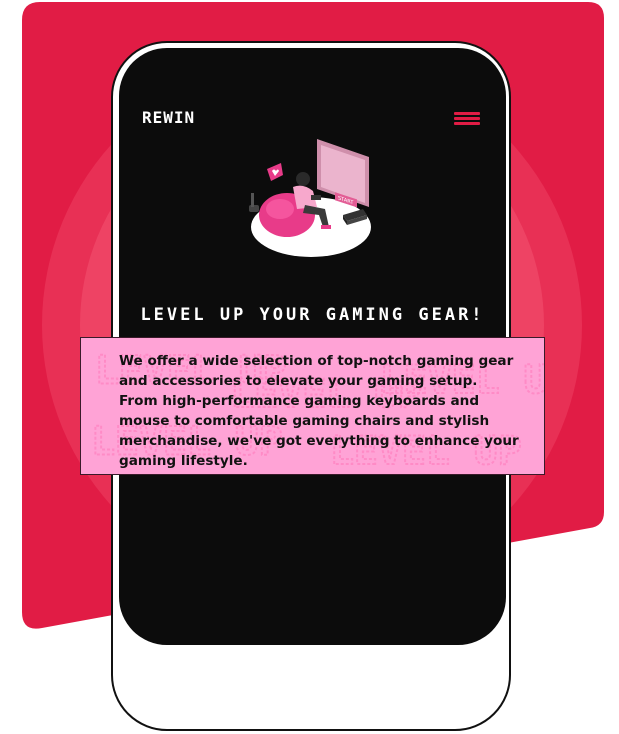 Image resolution: width=619 pixels, height=734 pixels. Describe the element at coordinates (168, 117) in the screenshot. I see `logo-text: REWIN` at that location.